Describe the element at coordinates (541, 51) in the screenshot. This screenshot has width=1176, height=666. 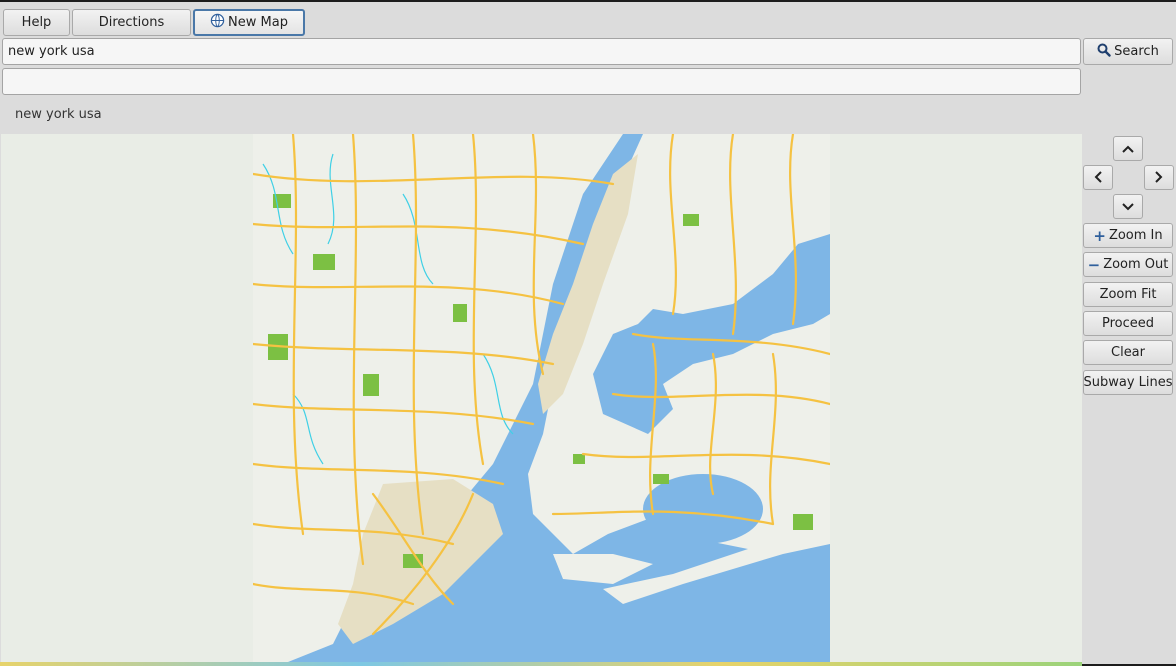
I see `search-input` at that location.